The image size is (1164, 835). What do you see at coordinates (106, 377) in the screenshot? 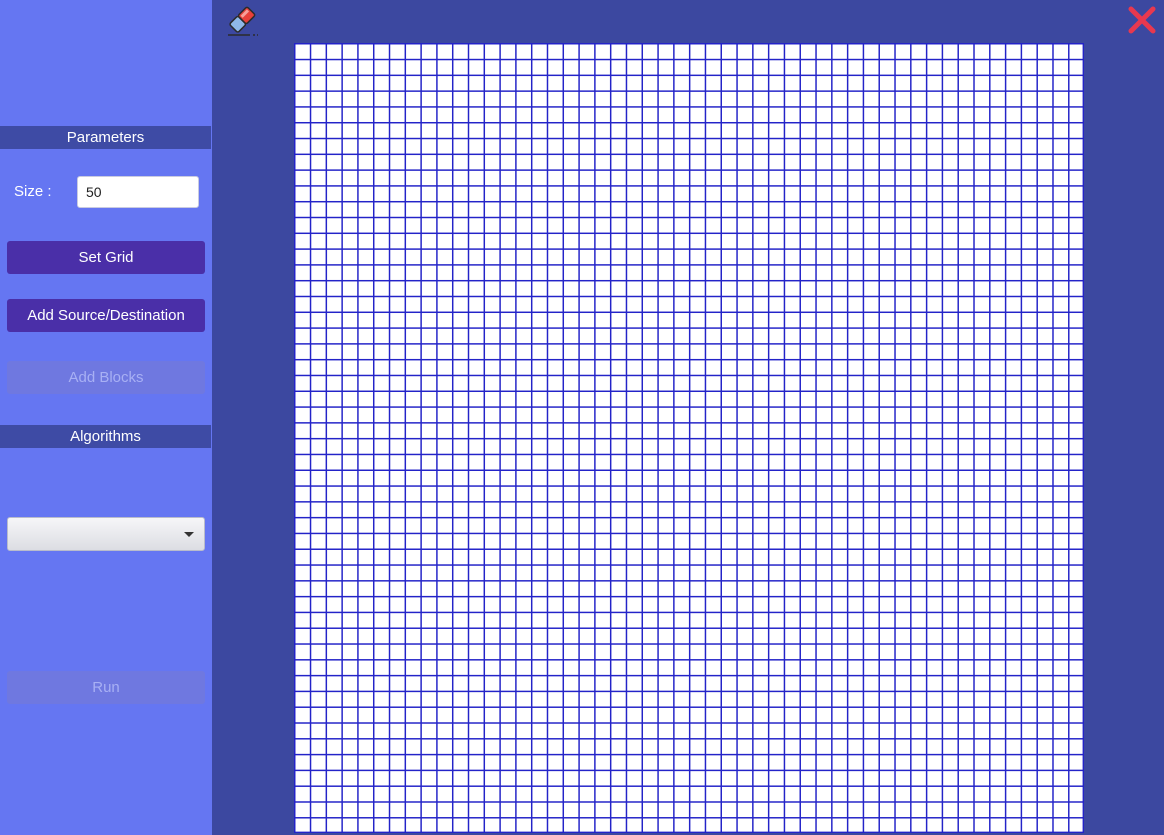
I see `add-blocks-button: Add Blocks` at bounding box center [106, 377].